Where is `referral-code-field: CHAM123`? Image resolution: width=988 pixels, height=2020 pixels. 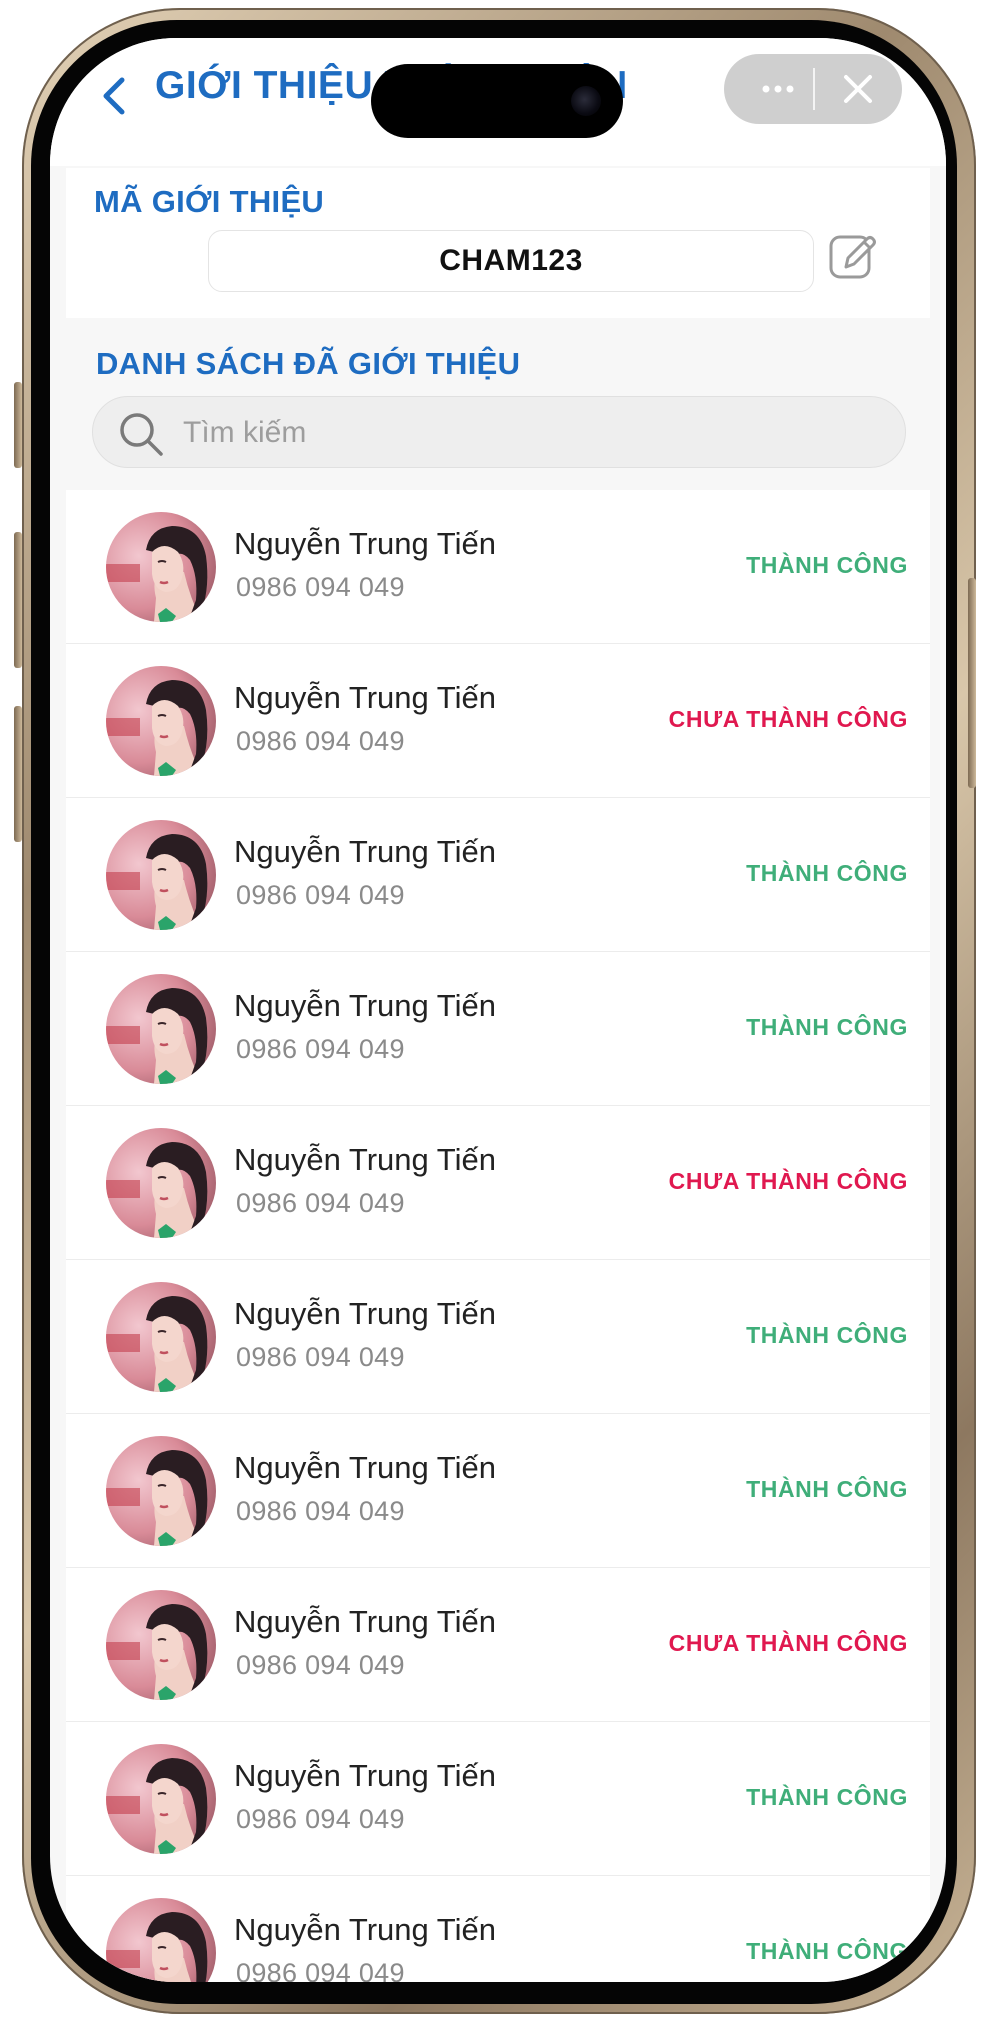
referral-code-field: CHAM123 is located at coordinates (511, 261).